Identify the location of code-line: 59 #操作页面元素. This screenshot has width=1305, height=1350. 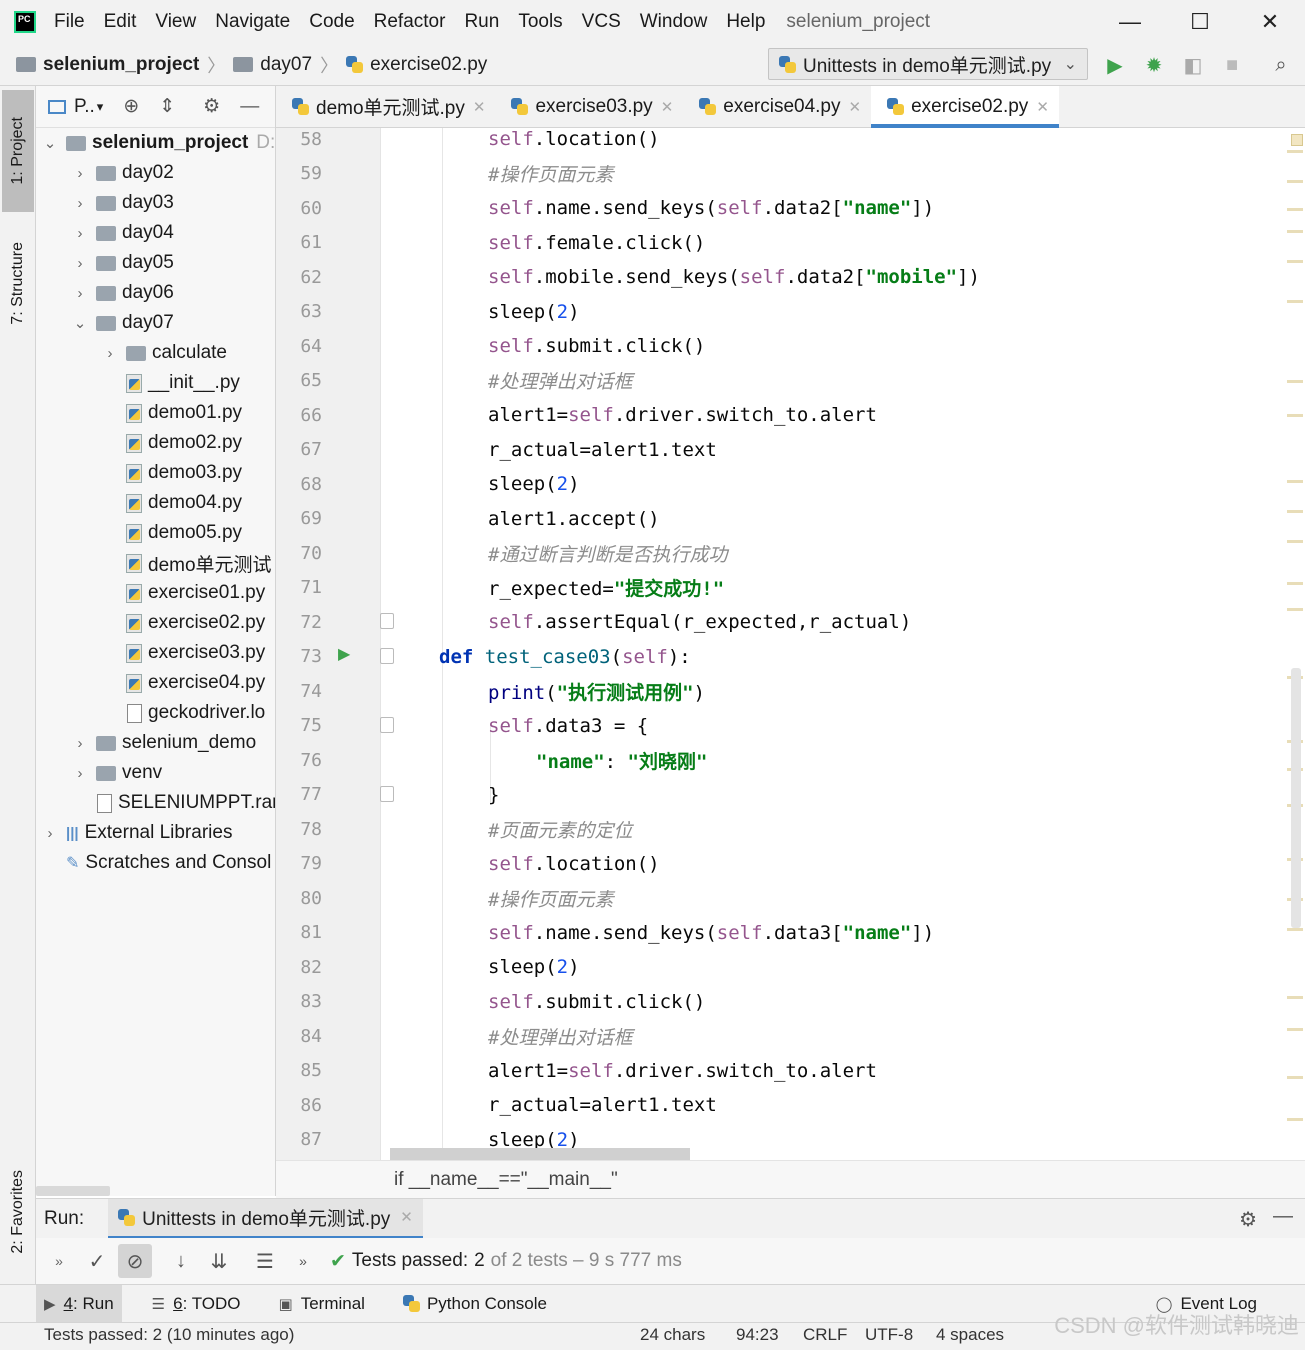
(776, 174).